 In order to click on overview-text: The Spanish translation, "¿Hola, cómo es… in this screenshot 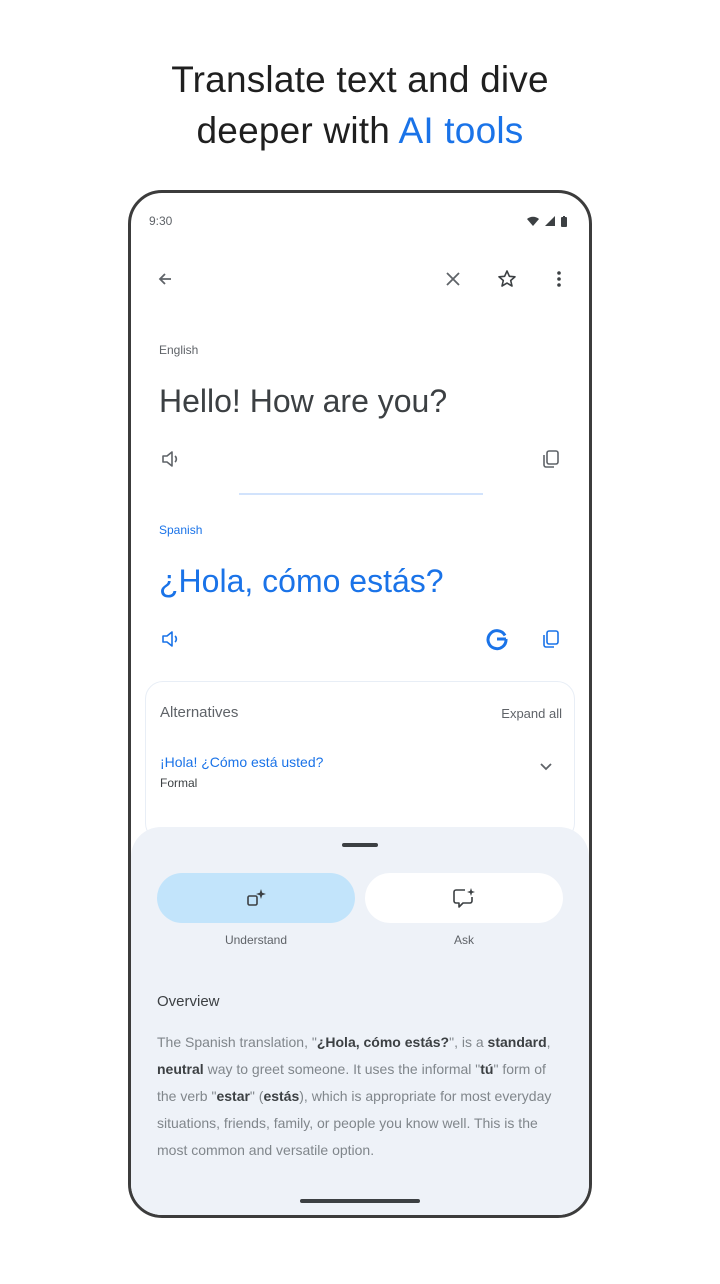, I will do `click(354, 1096)`.